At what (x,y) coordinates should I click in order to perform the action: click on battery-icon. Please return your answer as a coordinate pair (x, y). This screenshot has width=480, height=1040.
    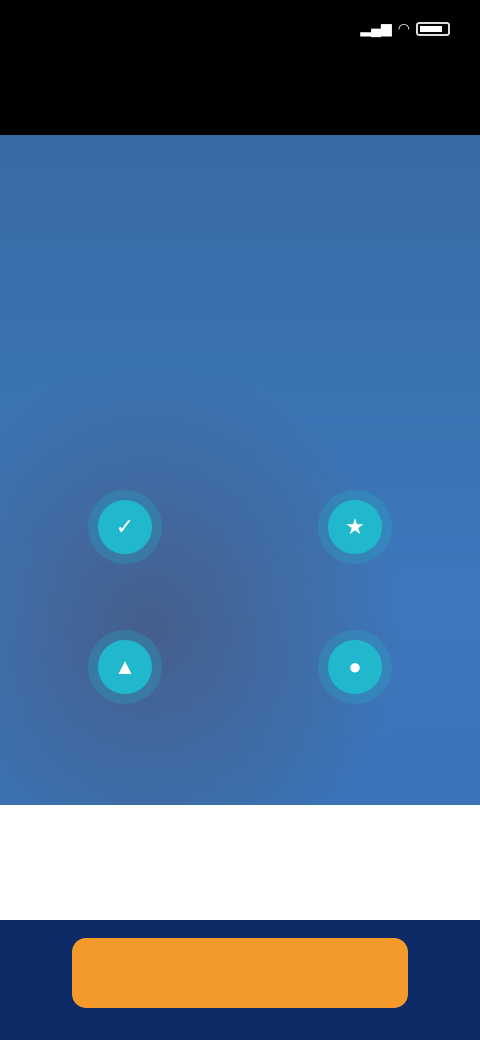
    Looking at the image, I should click on (433, 28).